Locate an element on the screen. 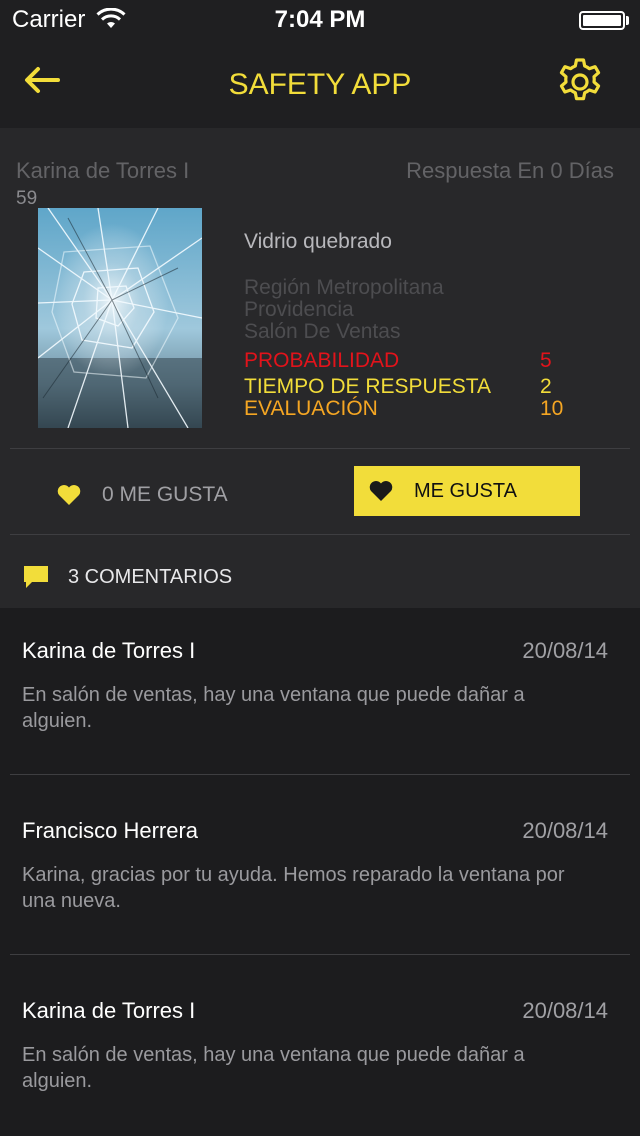 This screenshot has height=1136, width=640. comments-header: 3 COMENTARIOS is located at coordinates (127, 577).